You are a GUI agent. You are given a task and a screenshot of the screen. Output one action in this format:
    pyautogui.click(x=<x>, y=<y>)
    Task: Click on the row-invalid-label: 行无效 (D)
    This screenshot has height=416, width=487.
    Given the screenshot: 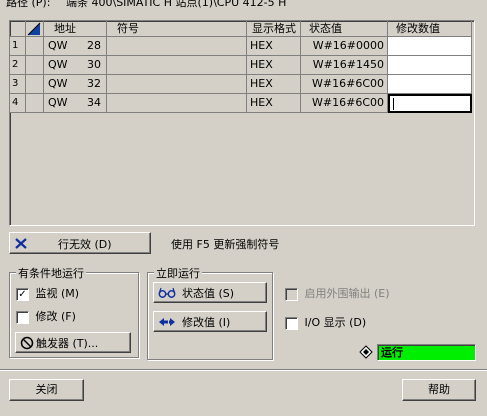 What is the action you would take?
    pyautogui.click(x=85, y=244)
    